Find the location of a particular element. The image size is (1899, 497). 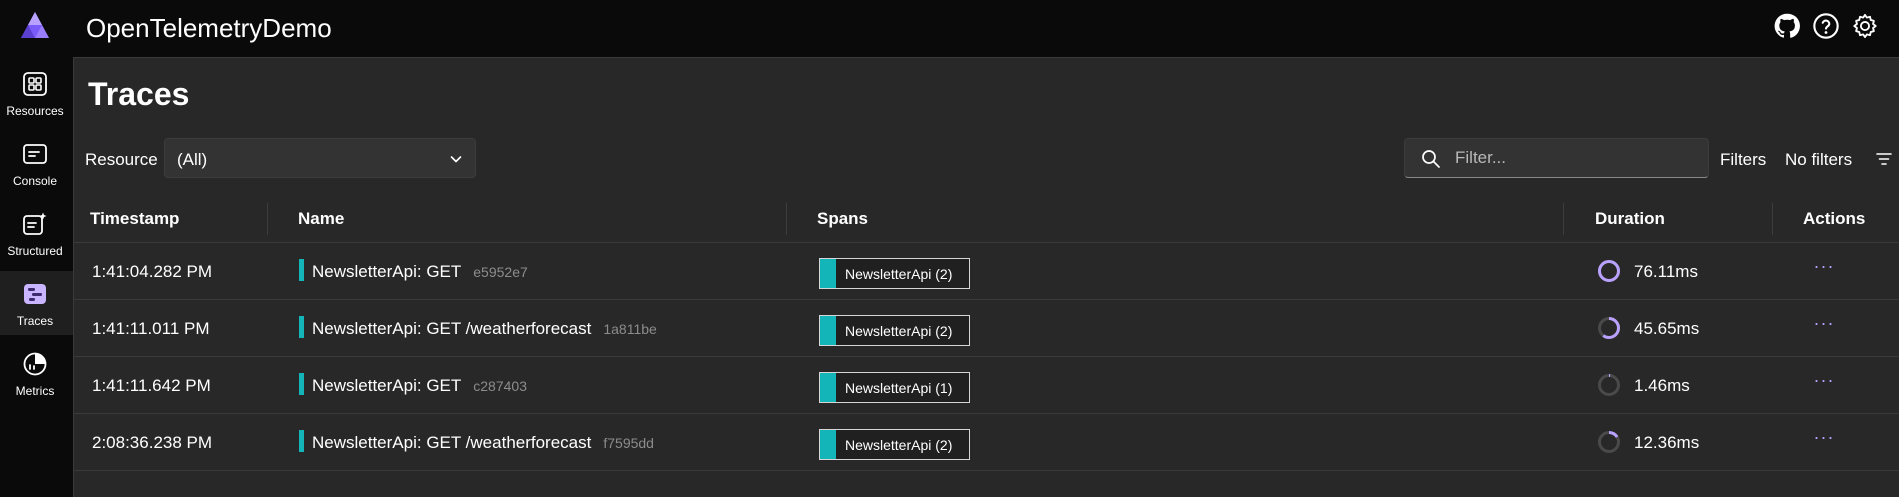

chevron-down-icon is located at coordinates (456, 159).